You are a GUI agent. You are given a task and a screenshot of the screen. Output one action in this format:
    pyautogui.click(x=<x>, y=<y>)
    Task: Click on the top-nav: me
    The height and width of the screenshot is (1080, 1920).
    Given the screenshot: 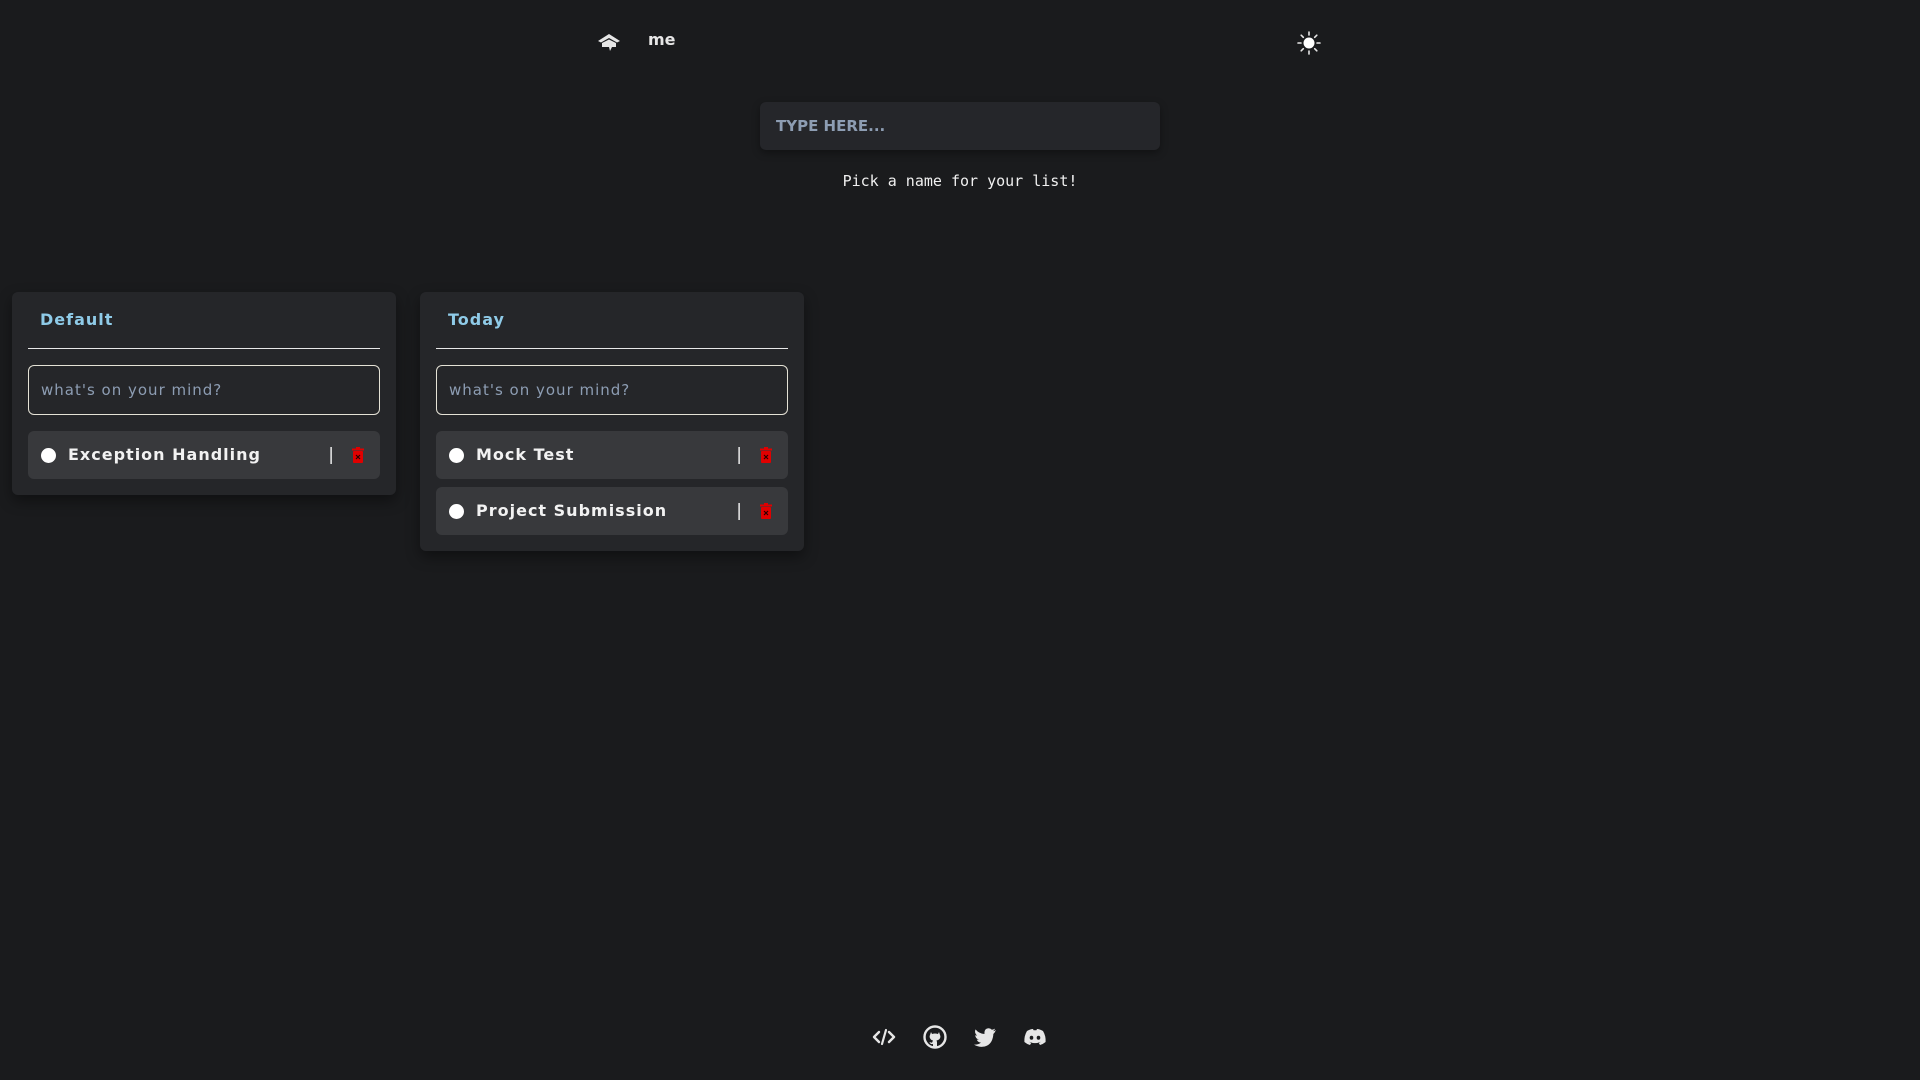 What is the action you would take?
    pyautogui.click(x=960, y=42)
    